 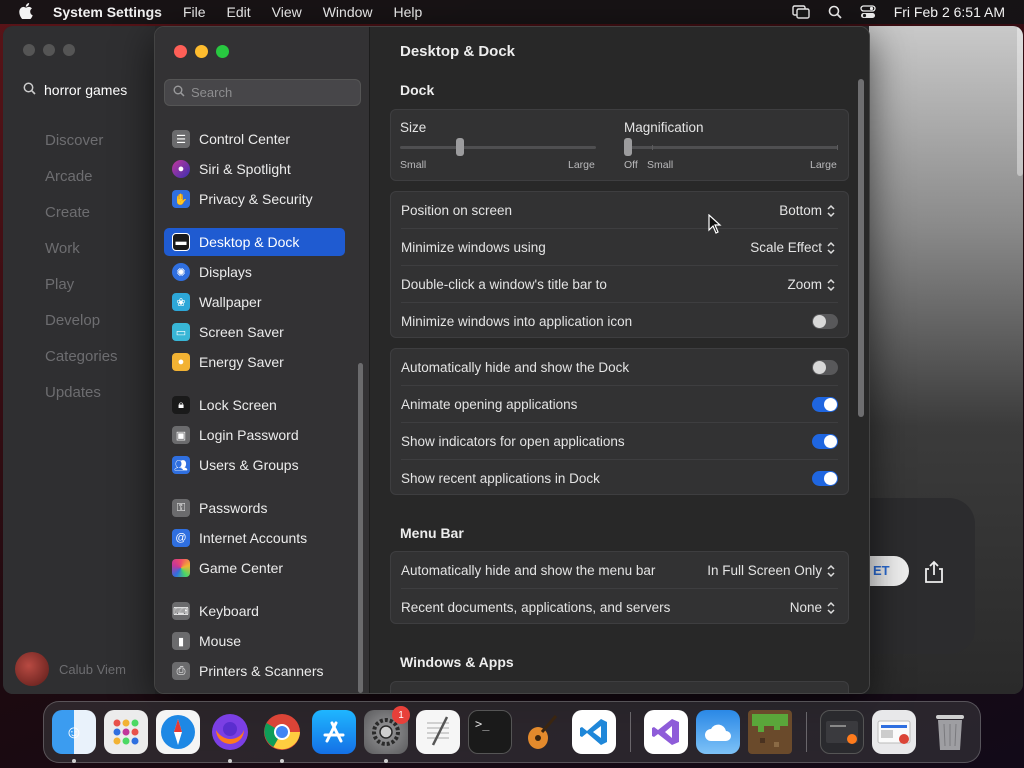 What do you see at coordinates (81, 292) in the screenshot?
I see `background-nav-play: Play` at bounding box center [81, 292].